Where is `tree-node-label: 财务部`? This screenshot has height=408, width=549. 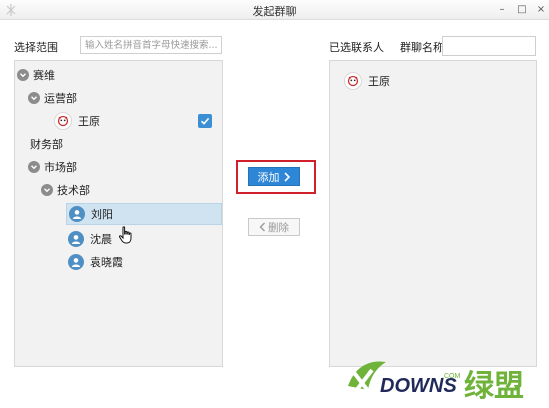 tree-node-label: 财务部 is located at coordinates (46, 144).